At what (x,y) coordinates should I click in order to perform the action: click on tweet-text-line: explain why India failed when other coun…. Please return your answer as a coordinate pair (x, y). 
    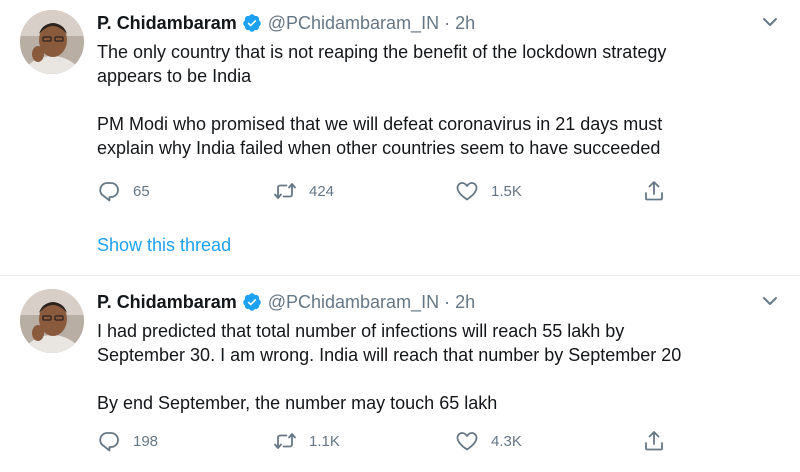
    Looking at the image, I should click on (379, 148).